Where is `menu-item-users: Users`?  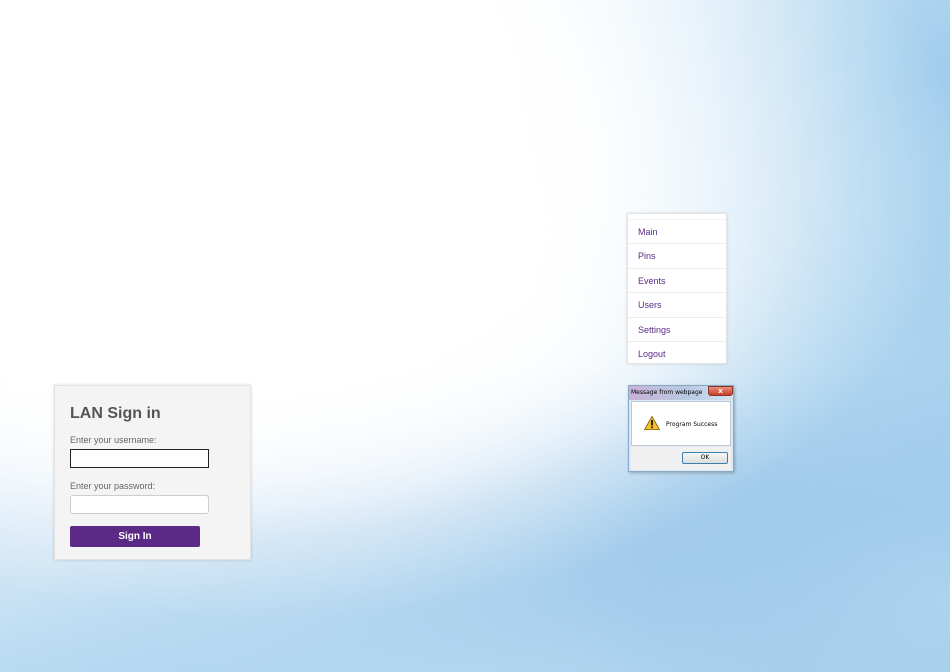
menu-item-users: Users is located at coordinates (677, 304).